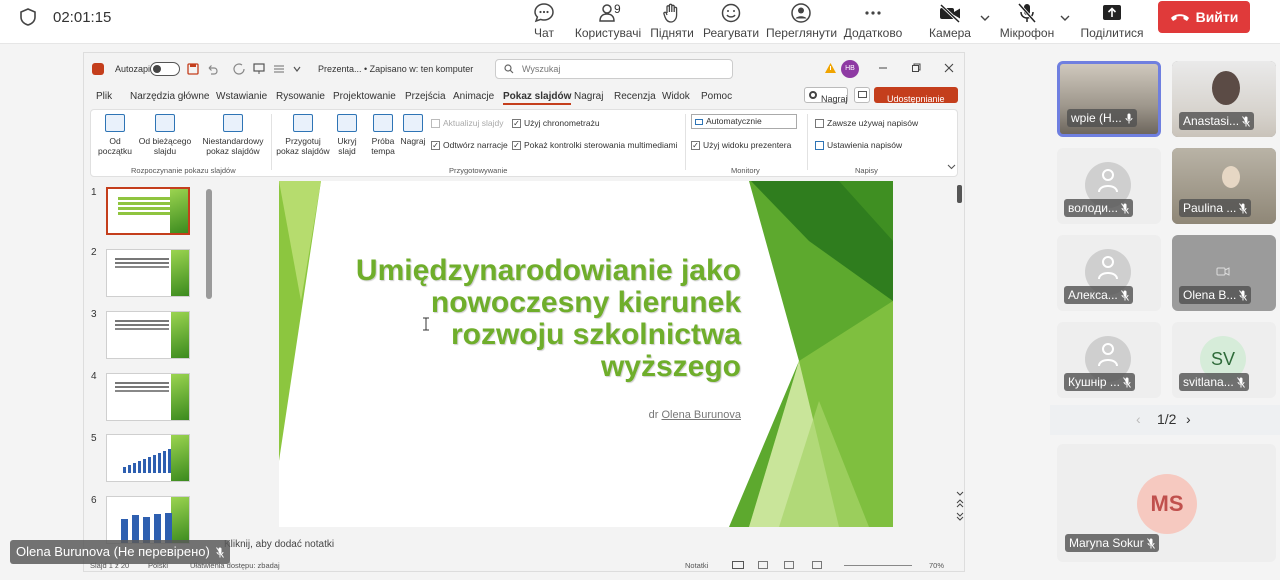  What do you see at coordinates (1027, 33) in the screenshot?
I see `mic-label: Мікрофон` at bounding box center [1027, 33].